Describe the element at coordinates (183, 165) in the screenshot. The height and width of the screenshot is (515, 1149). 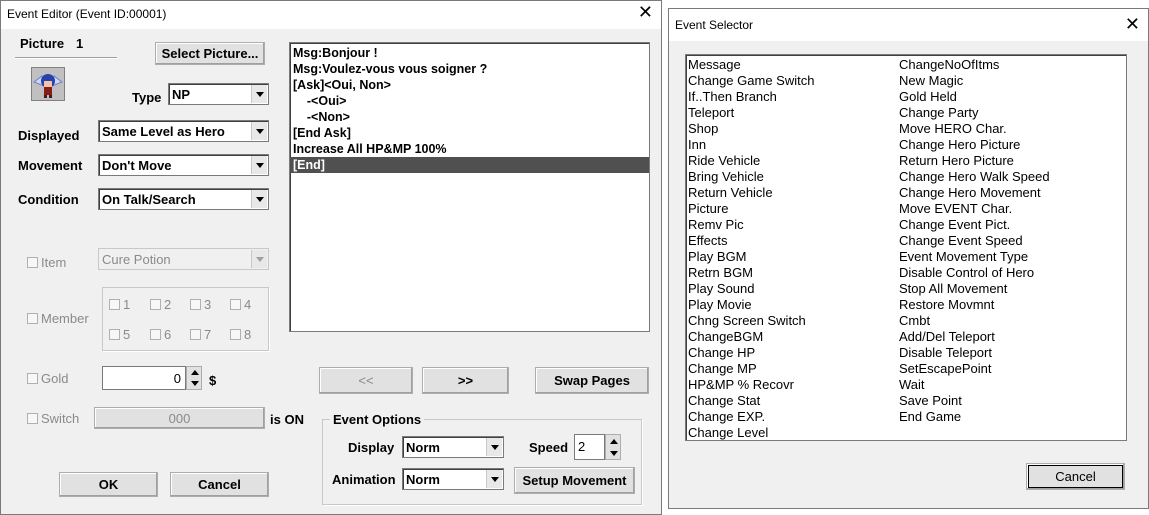
I see `movement-select: Don't Move` at that location.